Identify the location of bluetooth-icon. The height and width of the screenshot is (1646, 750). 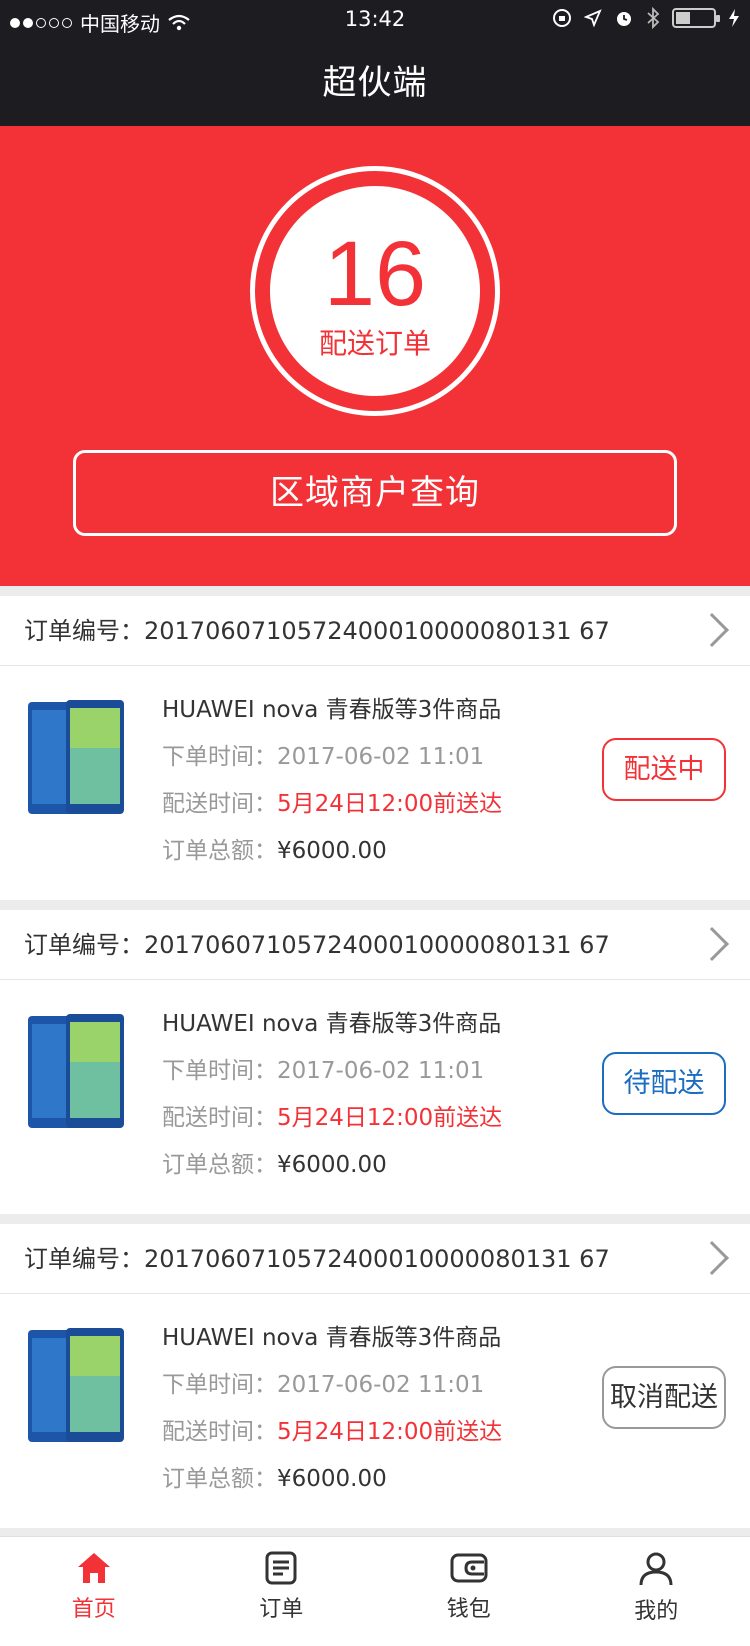
(653, 18).